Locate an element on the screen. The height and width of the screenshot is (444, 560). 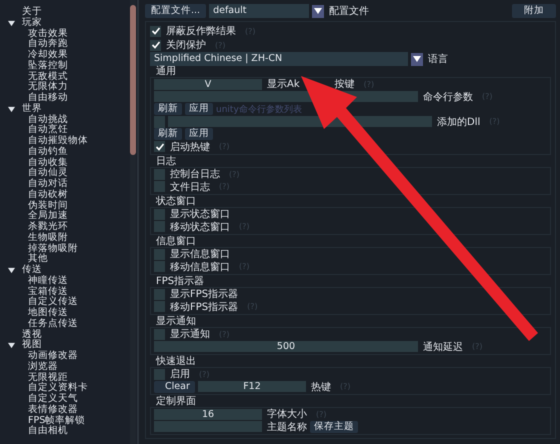
tree-item: 任务点传送 is located at coordinates (53, 324).